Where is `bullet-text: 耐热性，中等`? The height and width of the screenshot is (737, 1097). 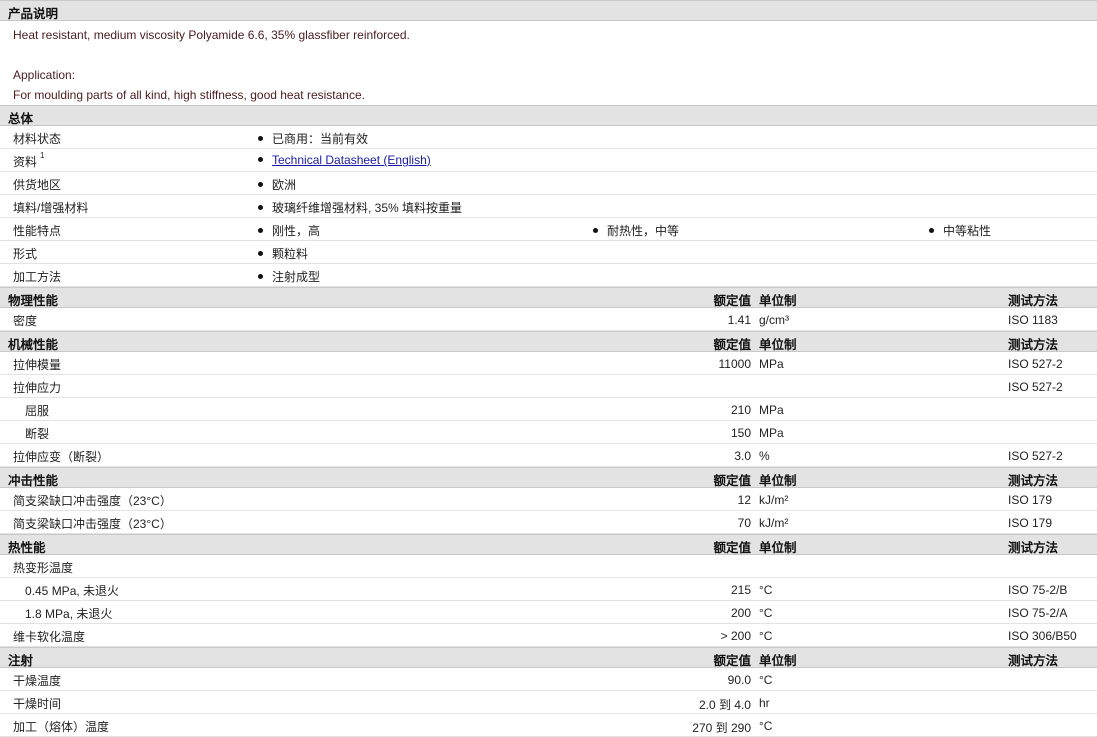 bullet-text: 耐热性，中等 is located at coordinates (643, 231).